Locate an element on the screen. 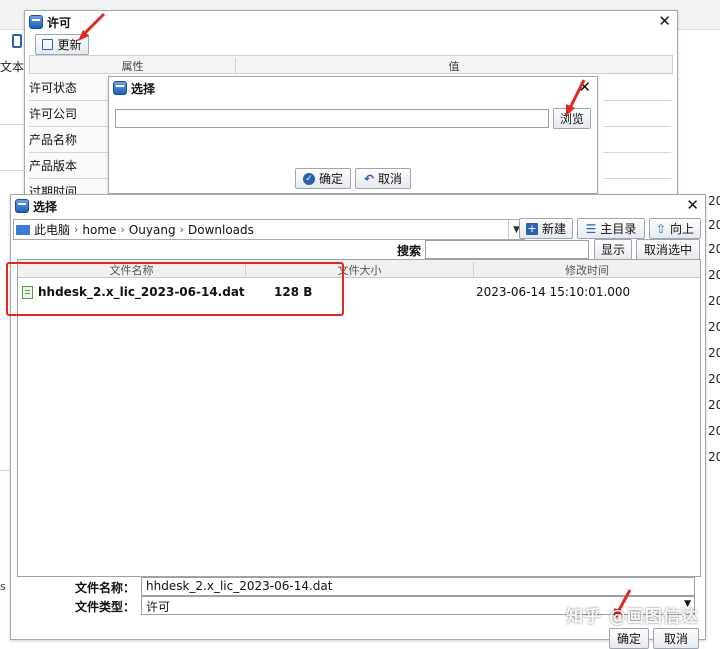  watermark: 知乎 @画图信达 is located at coordinates (632, 617).